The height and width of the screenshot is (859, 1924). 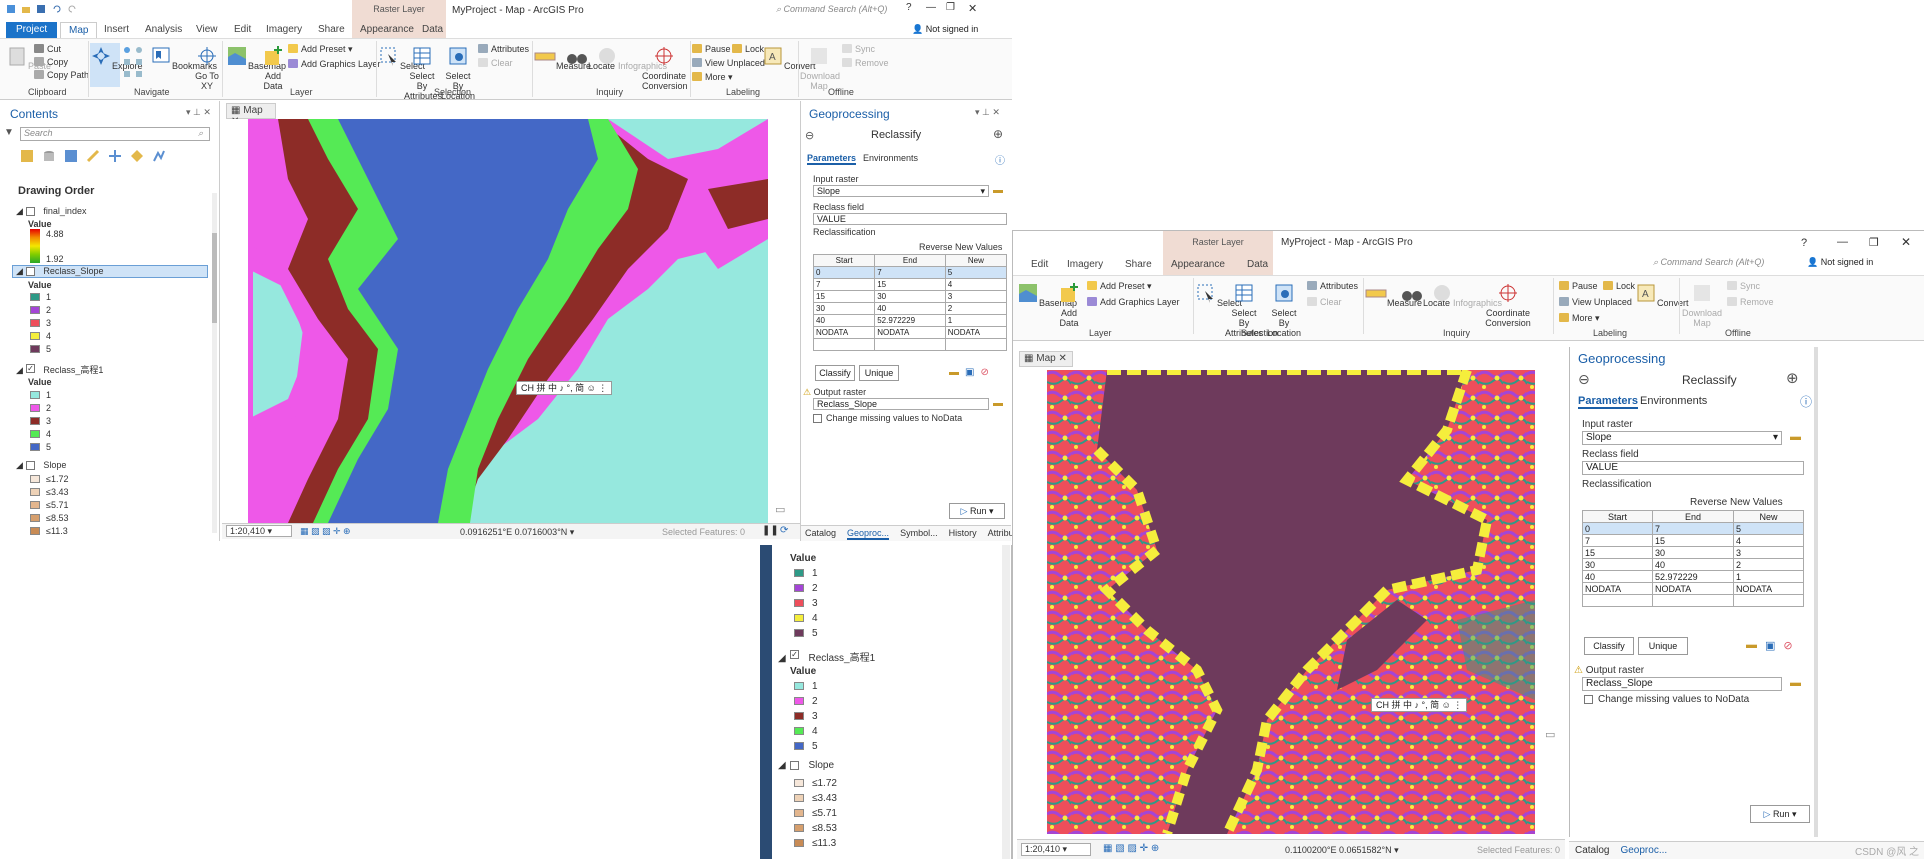 What do you see at coordinates (1393, 295) in the screenshot?
I see `measure-button: Measure` at bounding box center [1393, 295].